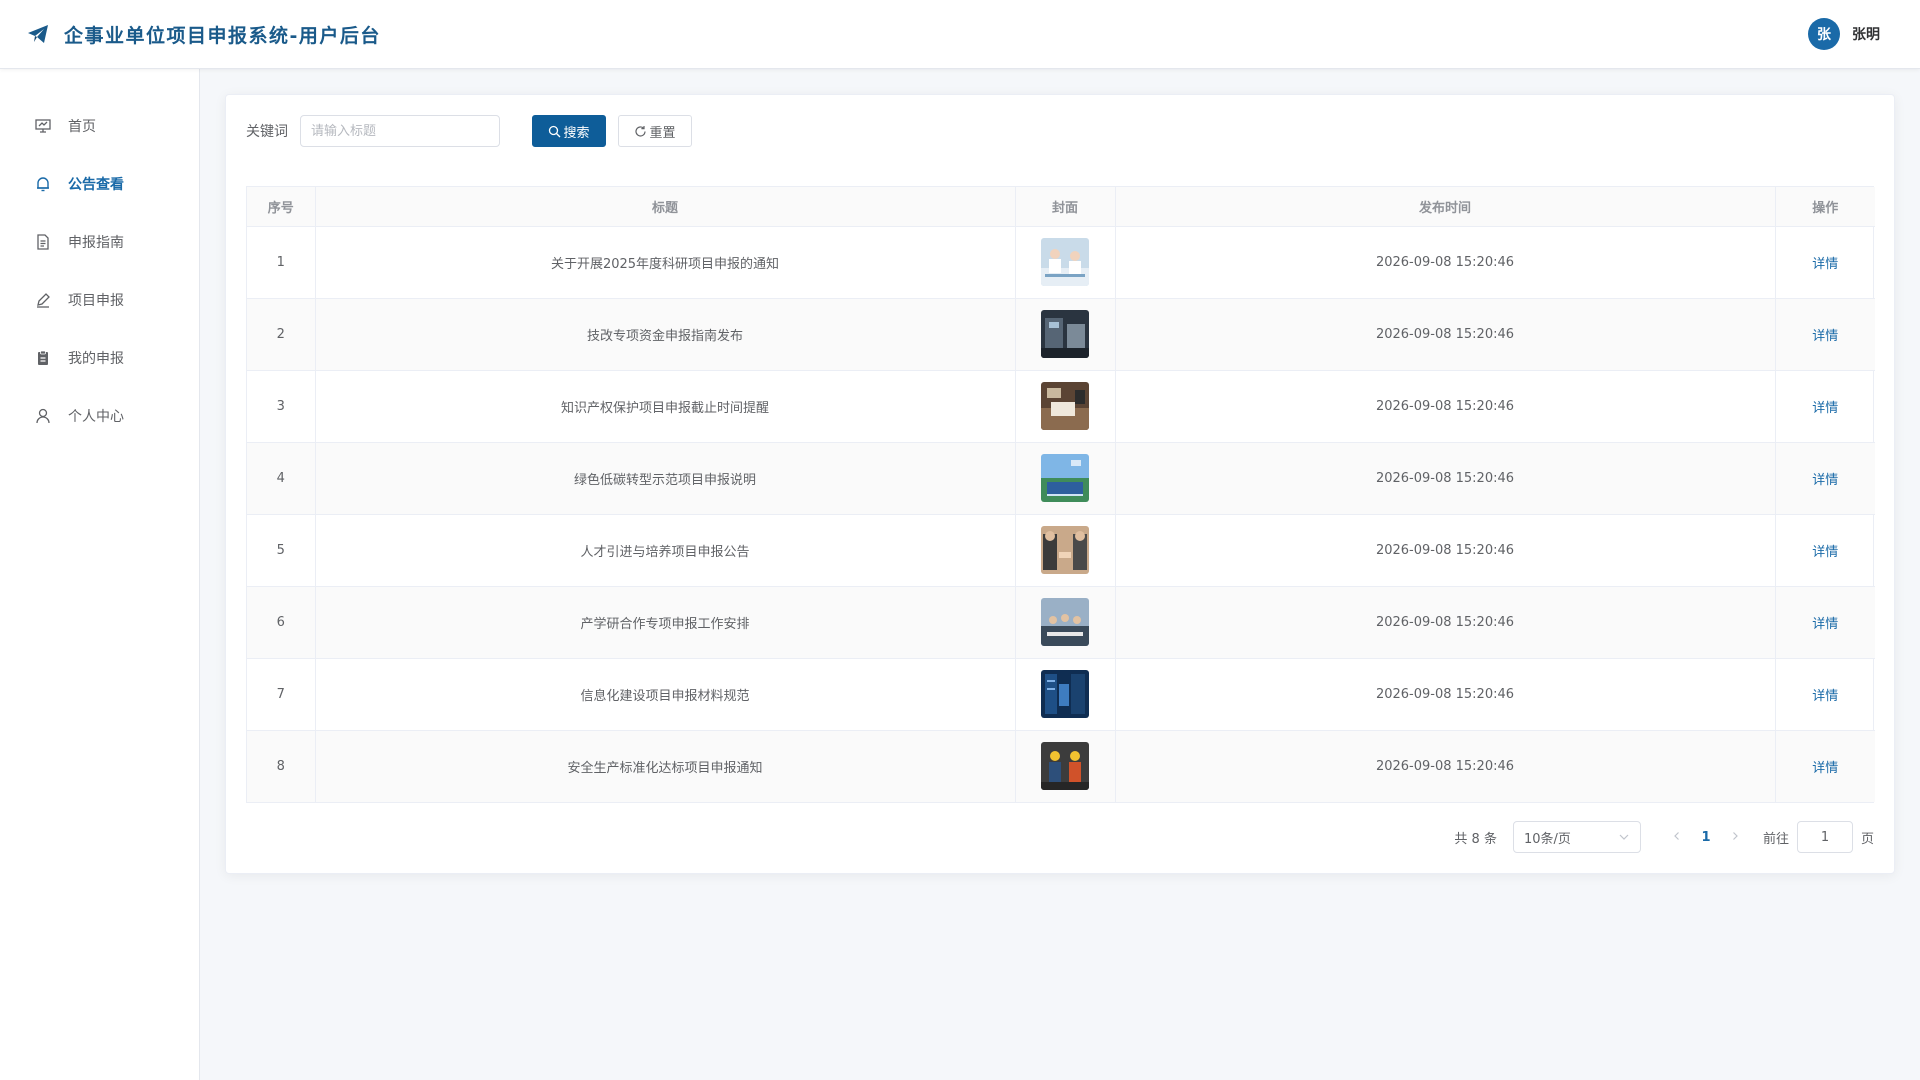  I want to click on sidebar-item-apply: 项目申报, so click(99, 300).